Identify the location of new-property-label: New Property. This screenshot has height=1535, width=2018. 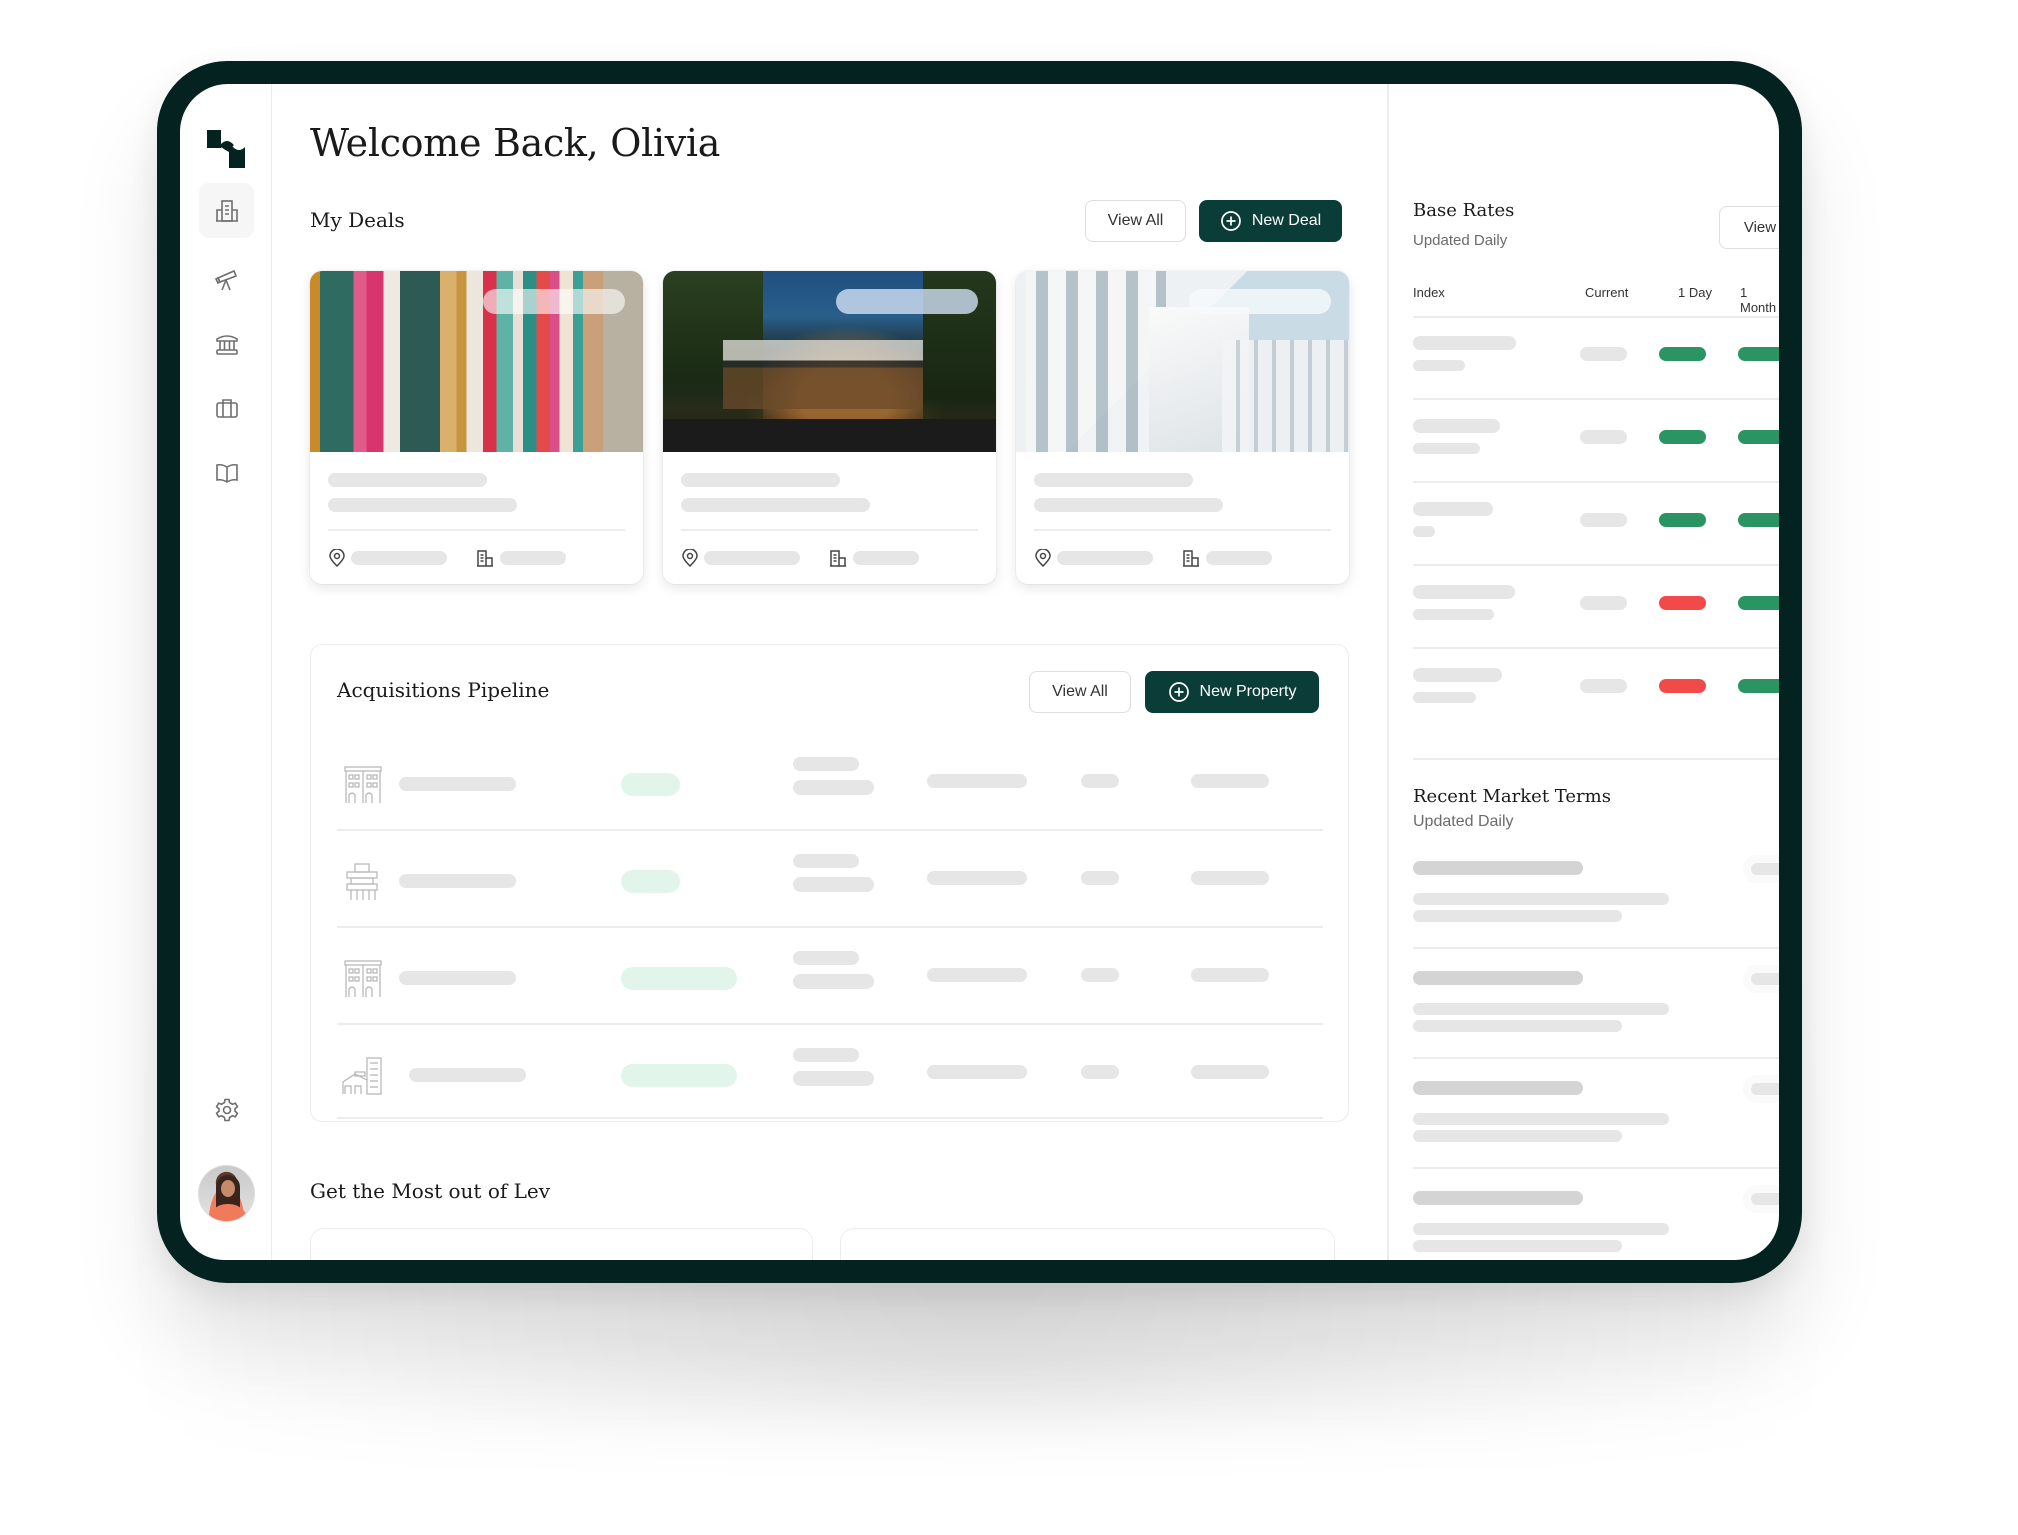
(1248, 691).